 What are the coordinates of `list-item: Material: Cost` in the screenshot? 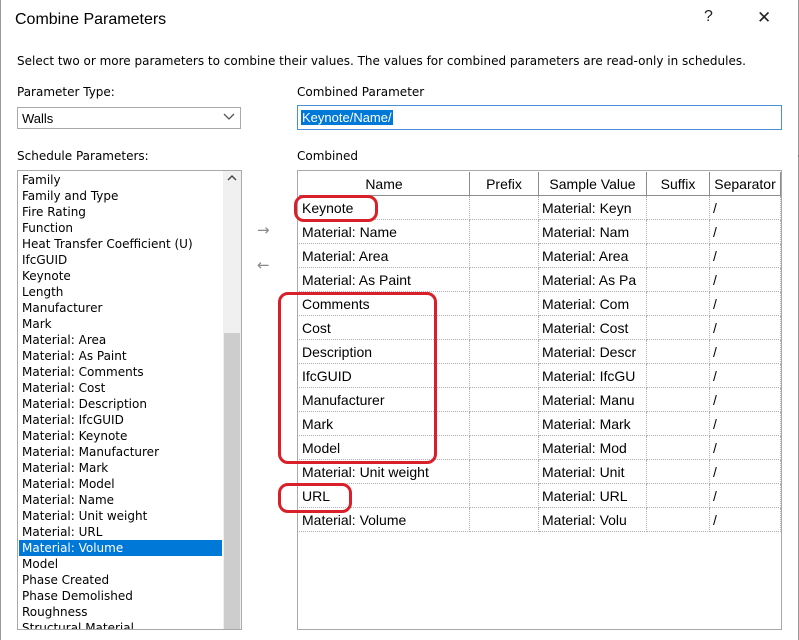 It's located at (120, 388).